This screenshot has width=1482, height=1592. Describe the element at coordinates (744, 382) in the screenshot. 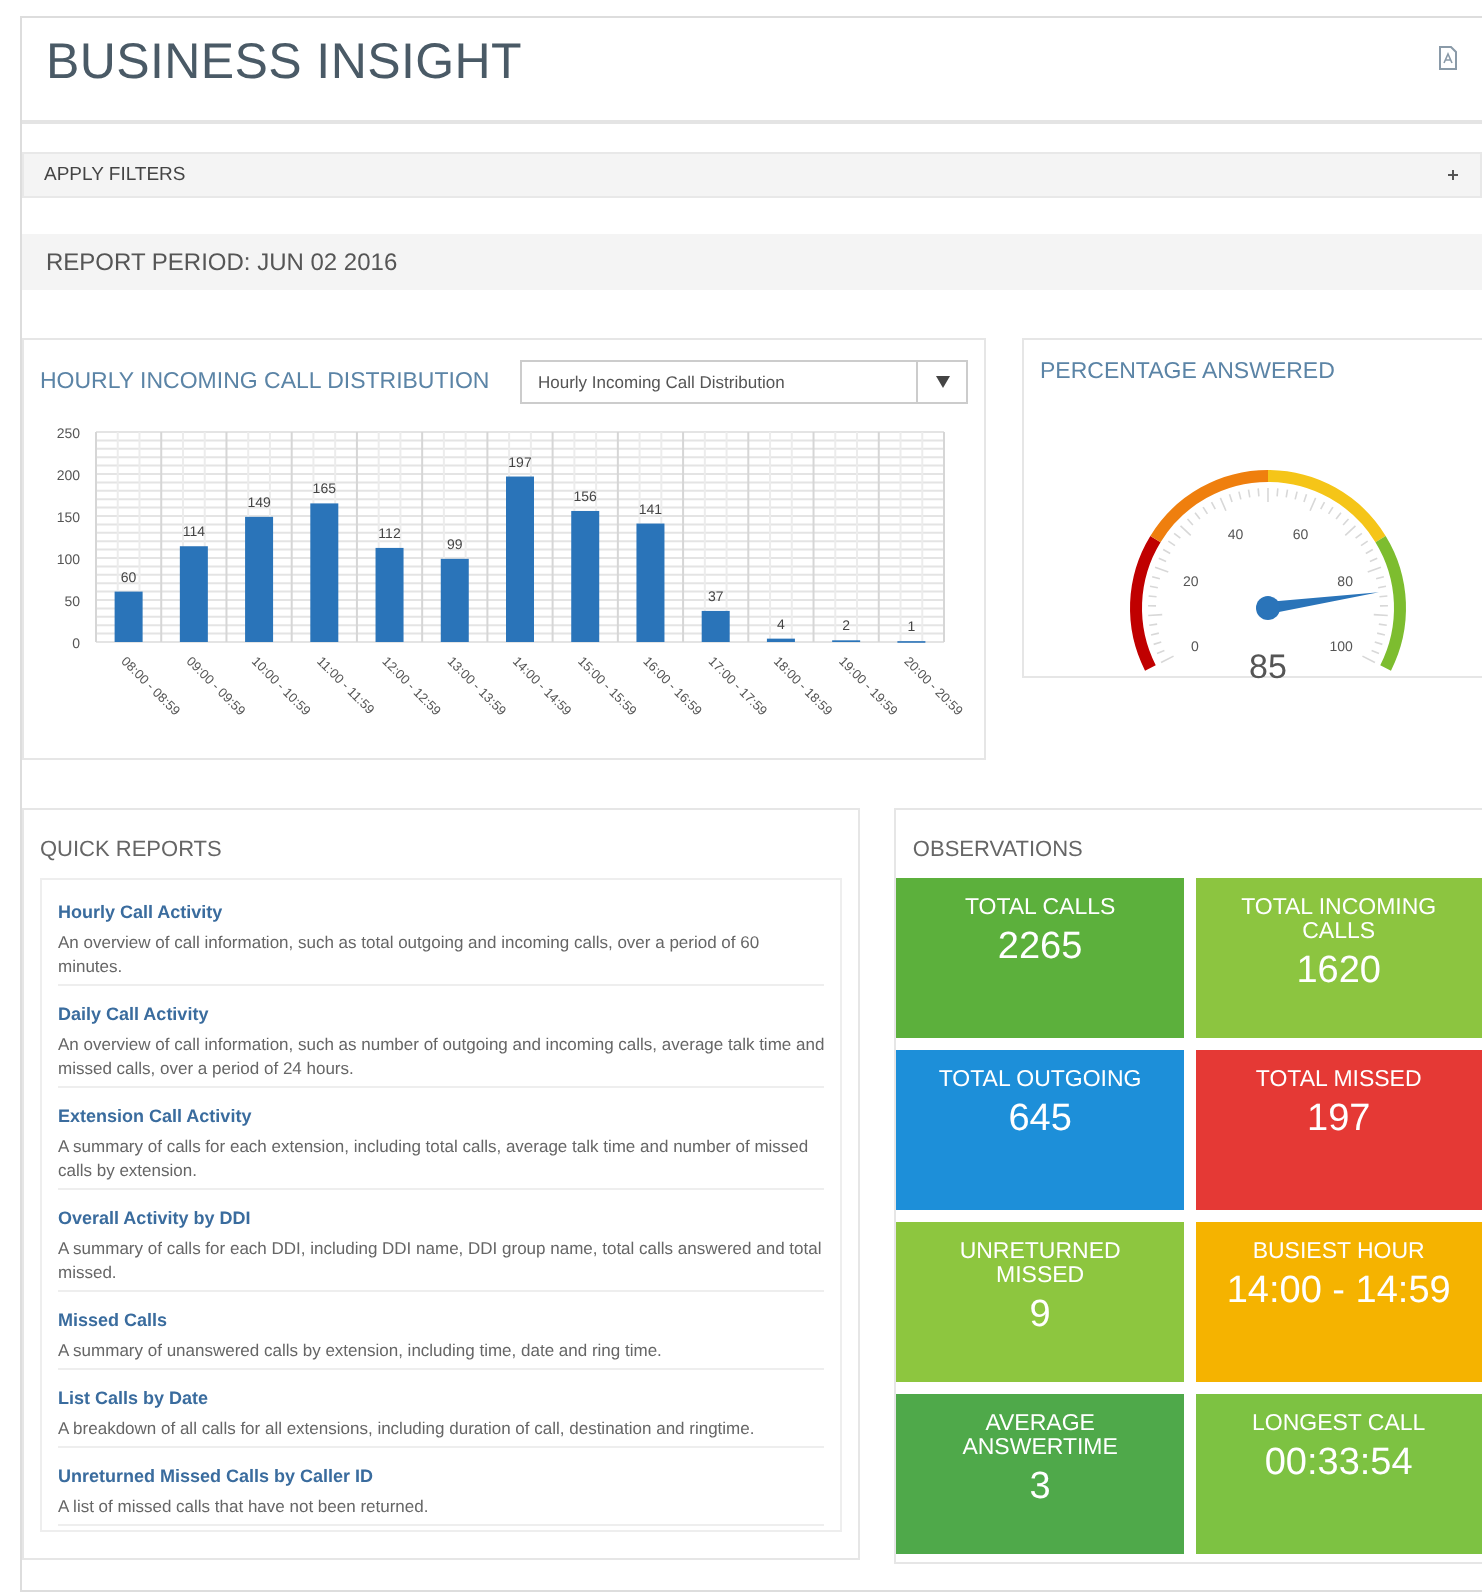

I see `chart-dropdown: Hourly Incoming Call Distribution` at that location.